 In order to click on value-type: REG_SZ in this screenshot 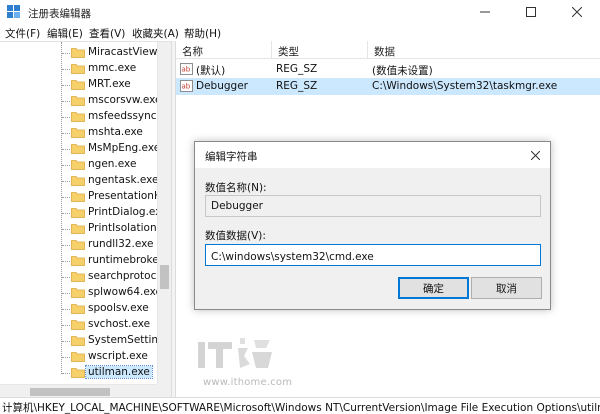, I will do `click(297, 86)`.